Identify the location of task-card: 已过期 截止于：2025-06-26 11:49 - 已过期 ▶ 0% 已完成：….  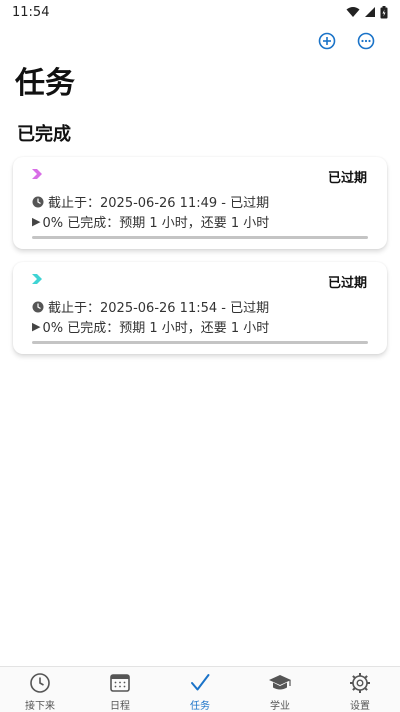
(200, 203).